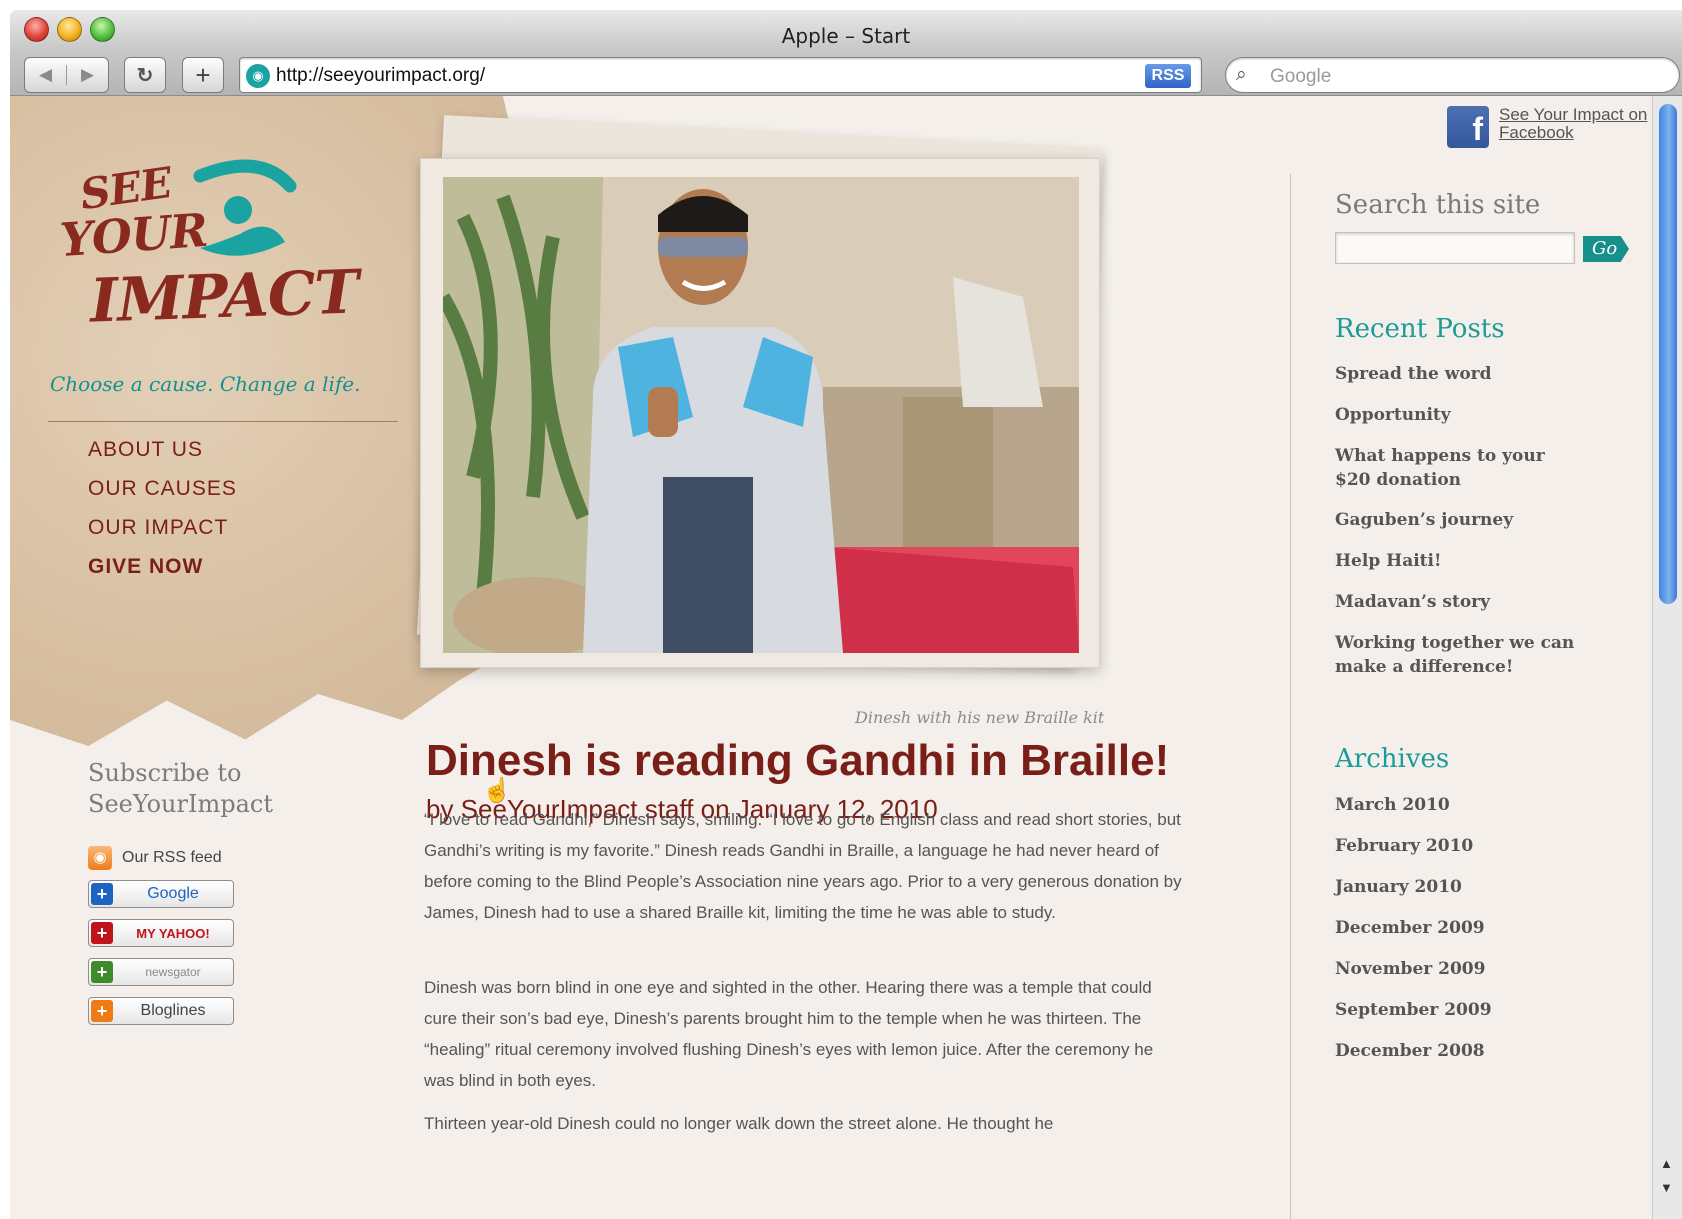 The height and width of the screenshot is (1219, 1682). I want to click on subscribe-bloglines-label: Bloglines, so click(173, 1010).